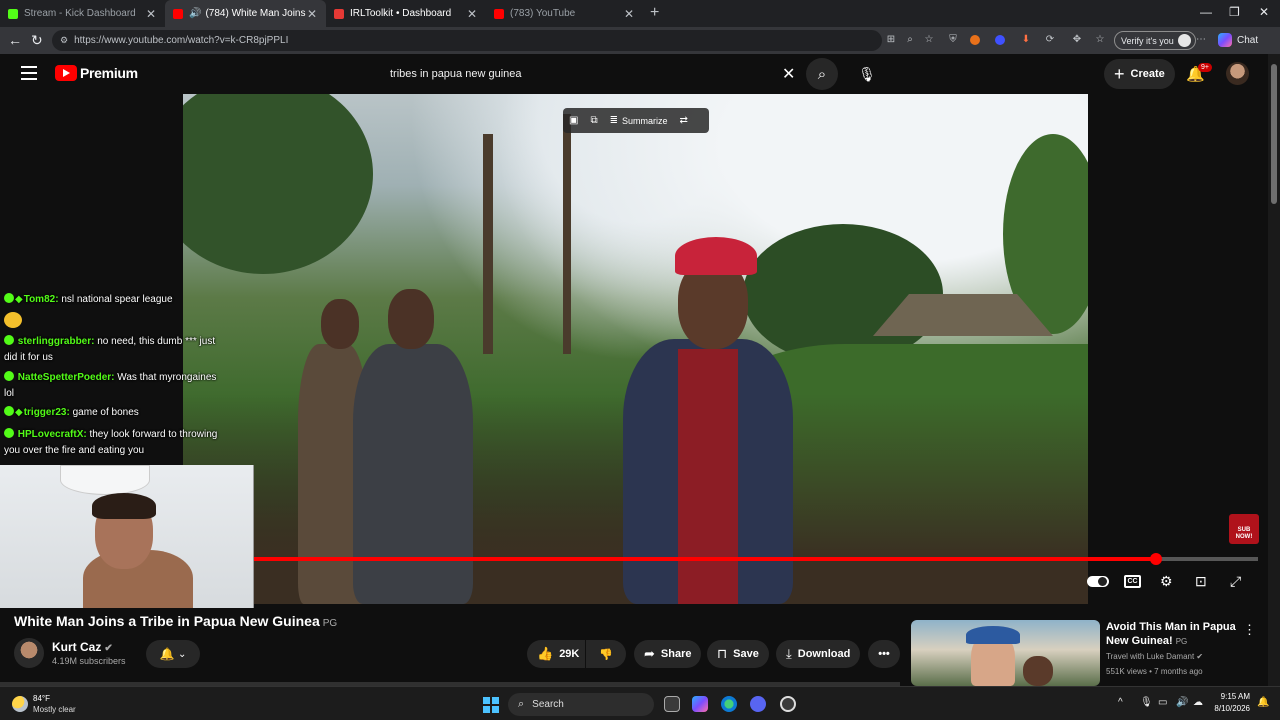 The height and width of the screenshot is (720, 1280). I want to click on reload-icon: ↻, so click(37, 40).